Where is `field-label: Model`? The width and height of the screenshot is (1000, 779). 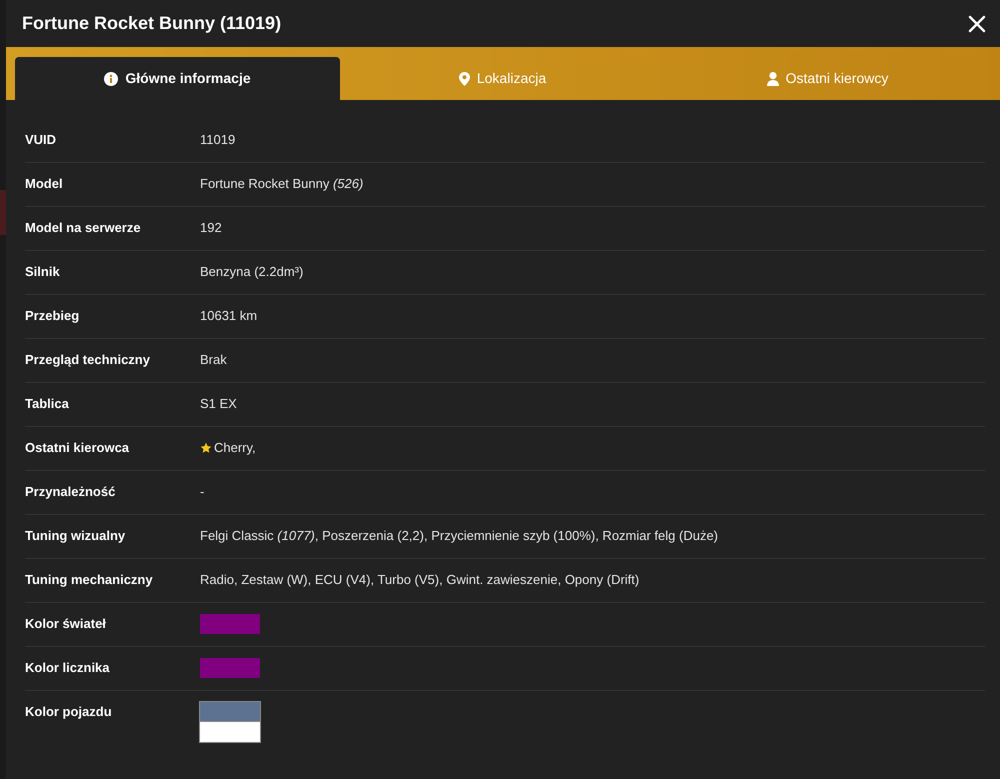
field-label: Model is located at coordinates (44, 184).